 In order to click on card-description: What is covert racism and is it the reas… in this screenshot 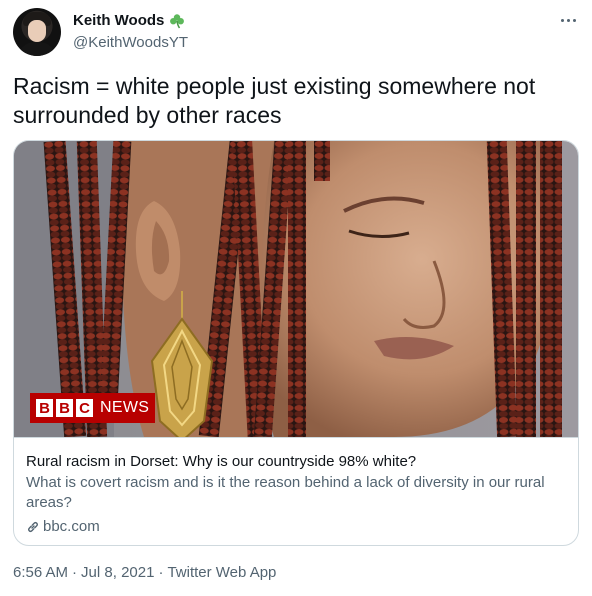, I will do `click(285, 492)`.